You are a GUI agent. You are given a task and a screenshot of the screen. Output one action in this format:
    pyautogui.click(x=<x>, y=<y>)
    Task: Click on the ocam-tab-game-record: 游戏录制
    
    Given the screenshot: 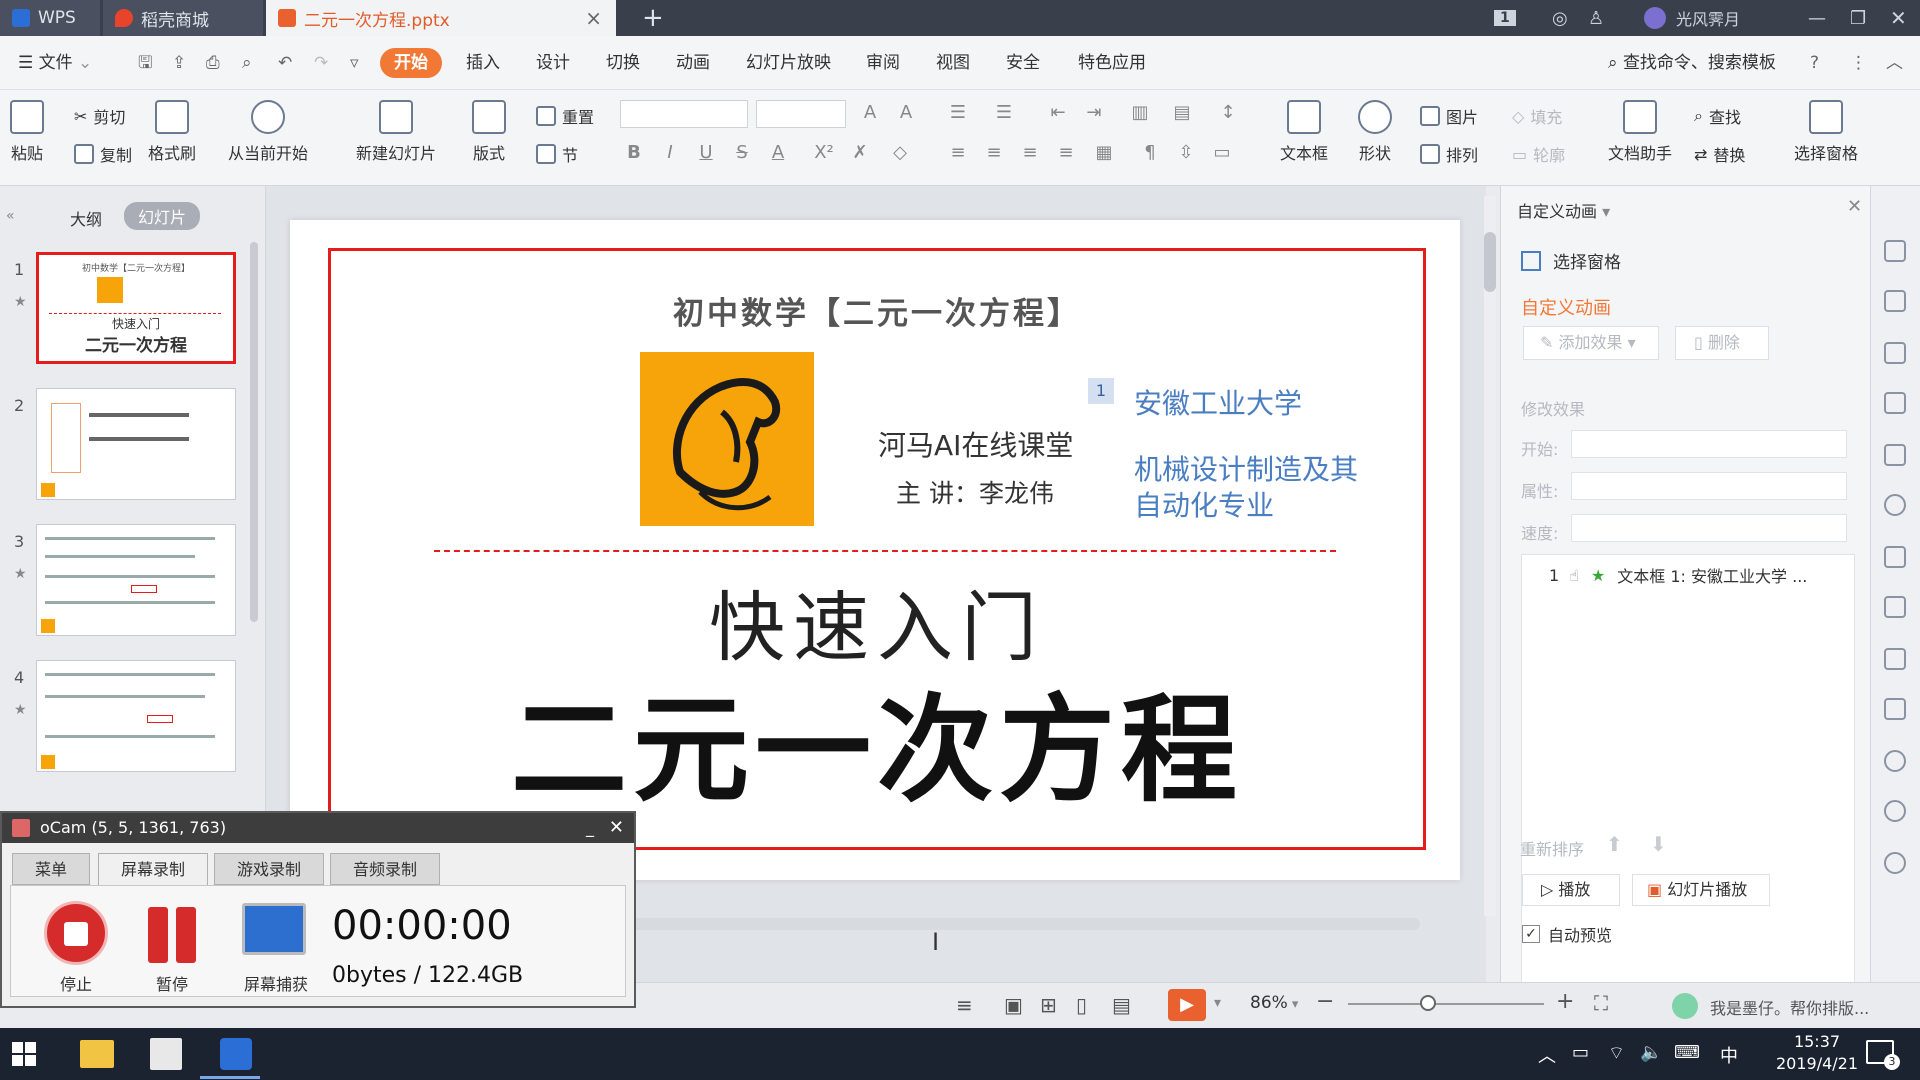 What is the action you would take?
    pyautogui.click(x=269, y=869)
    